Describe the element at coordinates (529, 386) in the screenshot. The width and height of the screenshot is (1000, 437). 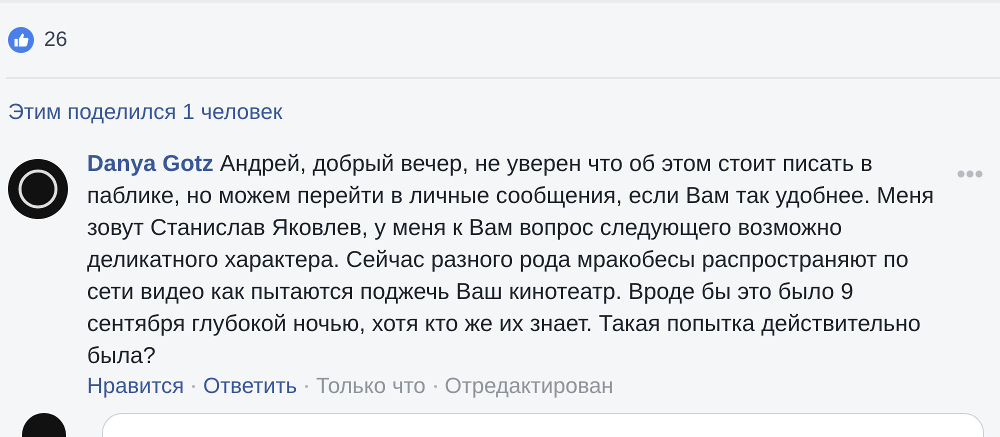
I see `comment-meta: Отредактирован` at that location.